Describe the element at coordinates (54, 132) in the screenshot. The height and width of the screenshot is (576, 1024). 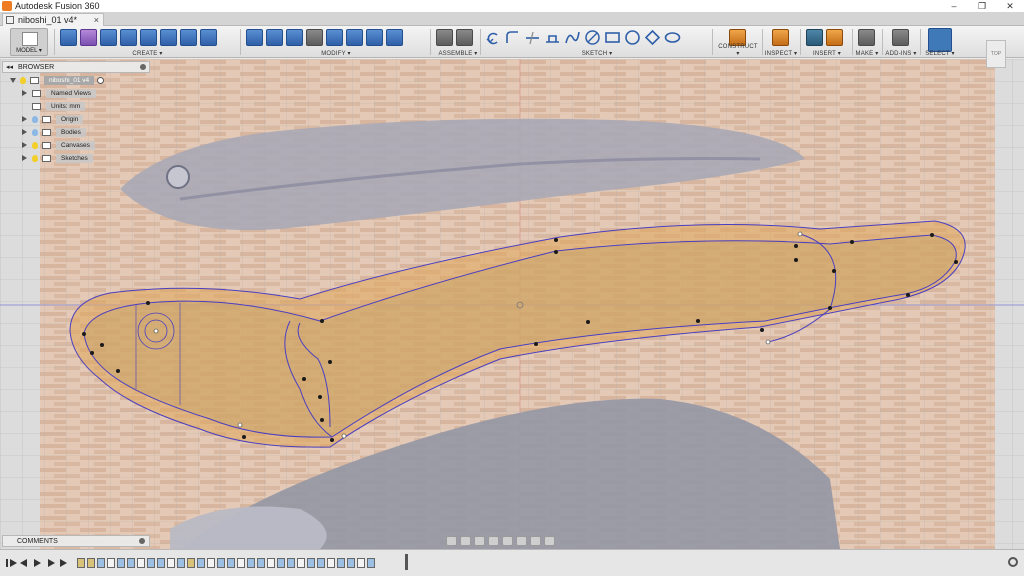
I see `tree-item-bodies: Bodies` at that location.